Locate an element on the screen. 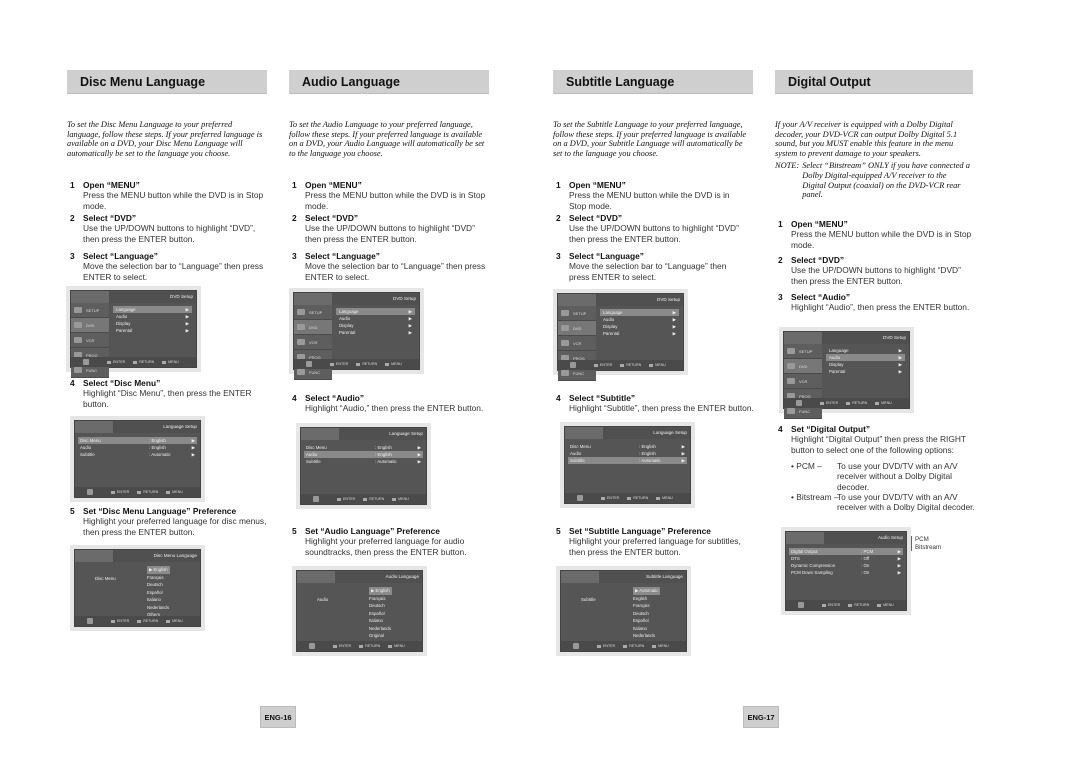 The width and height of the screenshot is (1080, 763). language-option: Nederlands is located at coordinates (158, 608).